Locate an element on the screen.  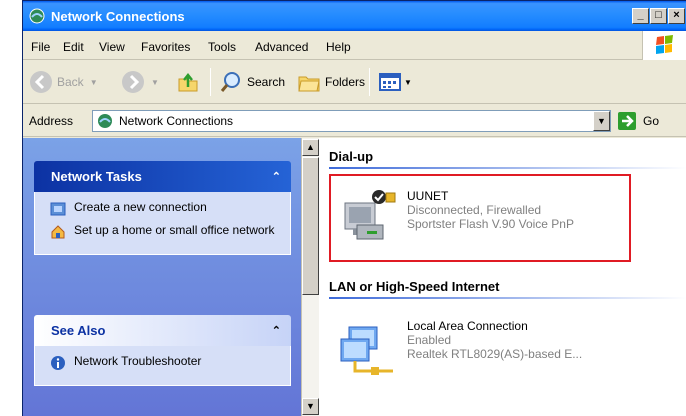
menu-file: File is located at coordinates (40, 47).